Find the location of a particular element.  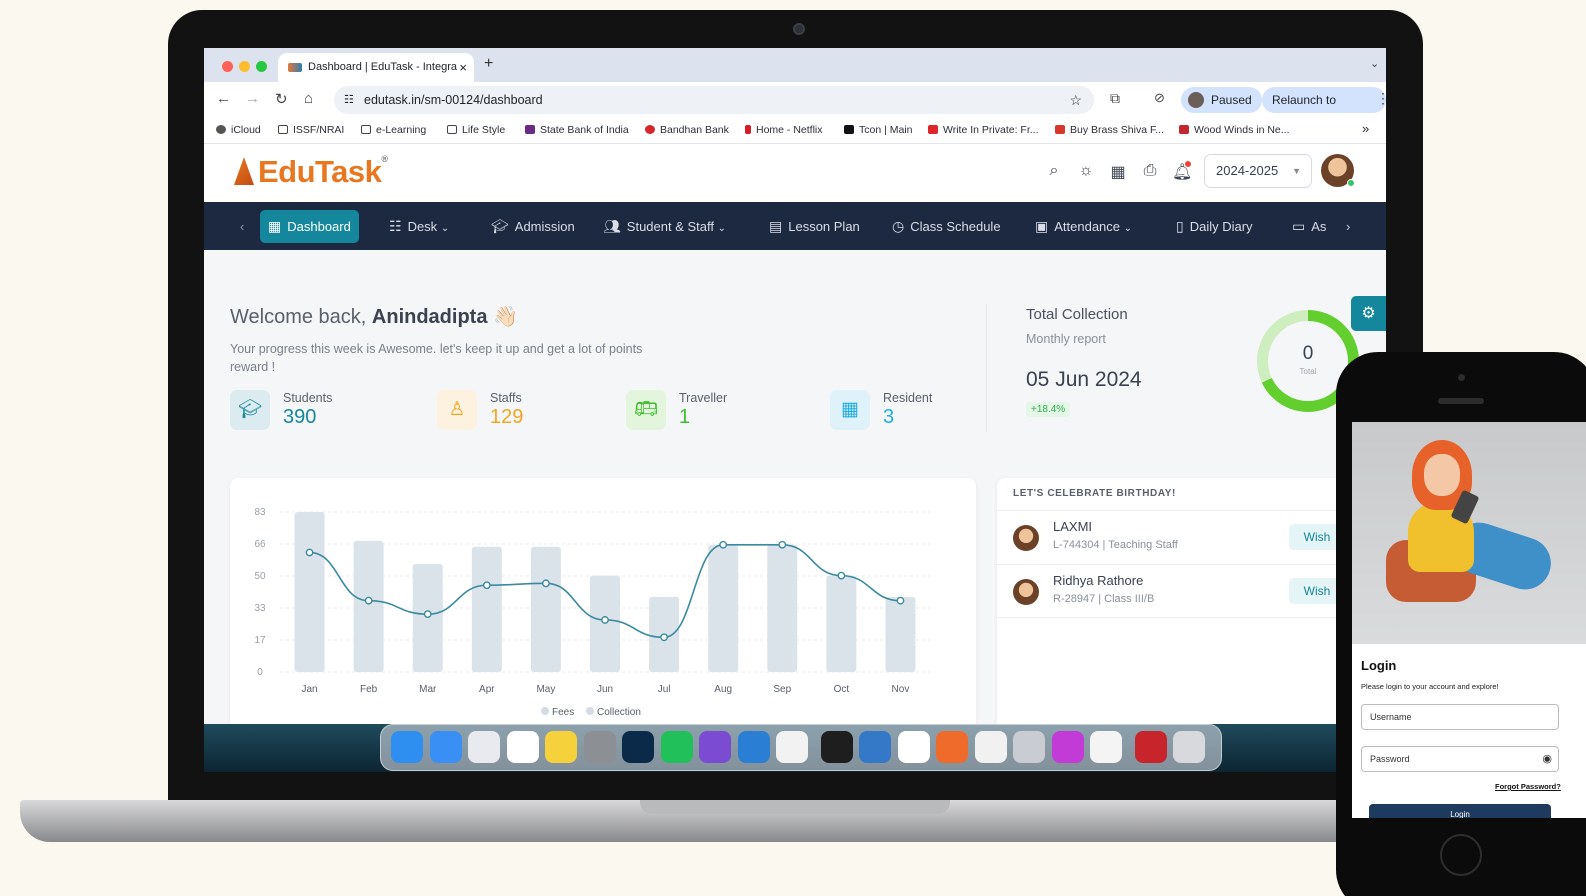

calendar-icon is located at coordinates (522, 747).